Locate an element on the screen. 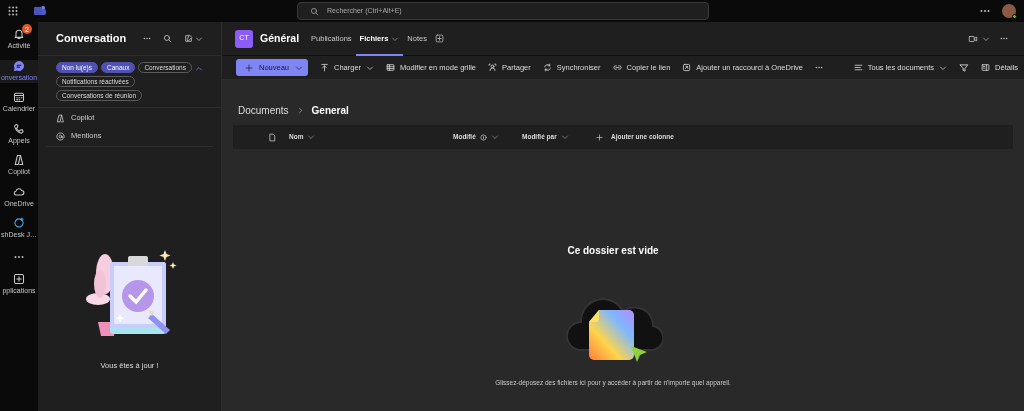 The height and width of the screenshot is (411, 1024). shortcut-icon is located at coordinates (687, 67).